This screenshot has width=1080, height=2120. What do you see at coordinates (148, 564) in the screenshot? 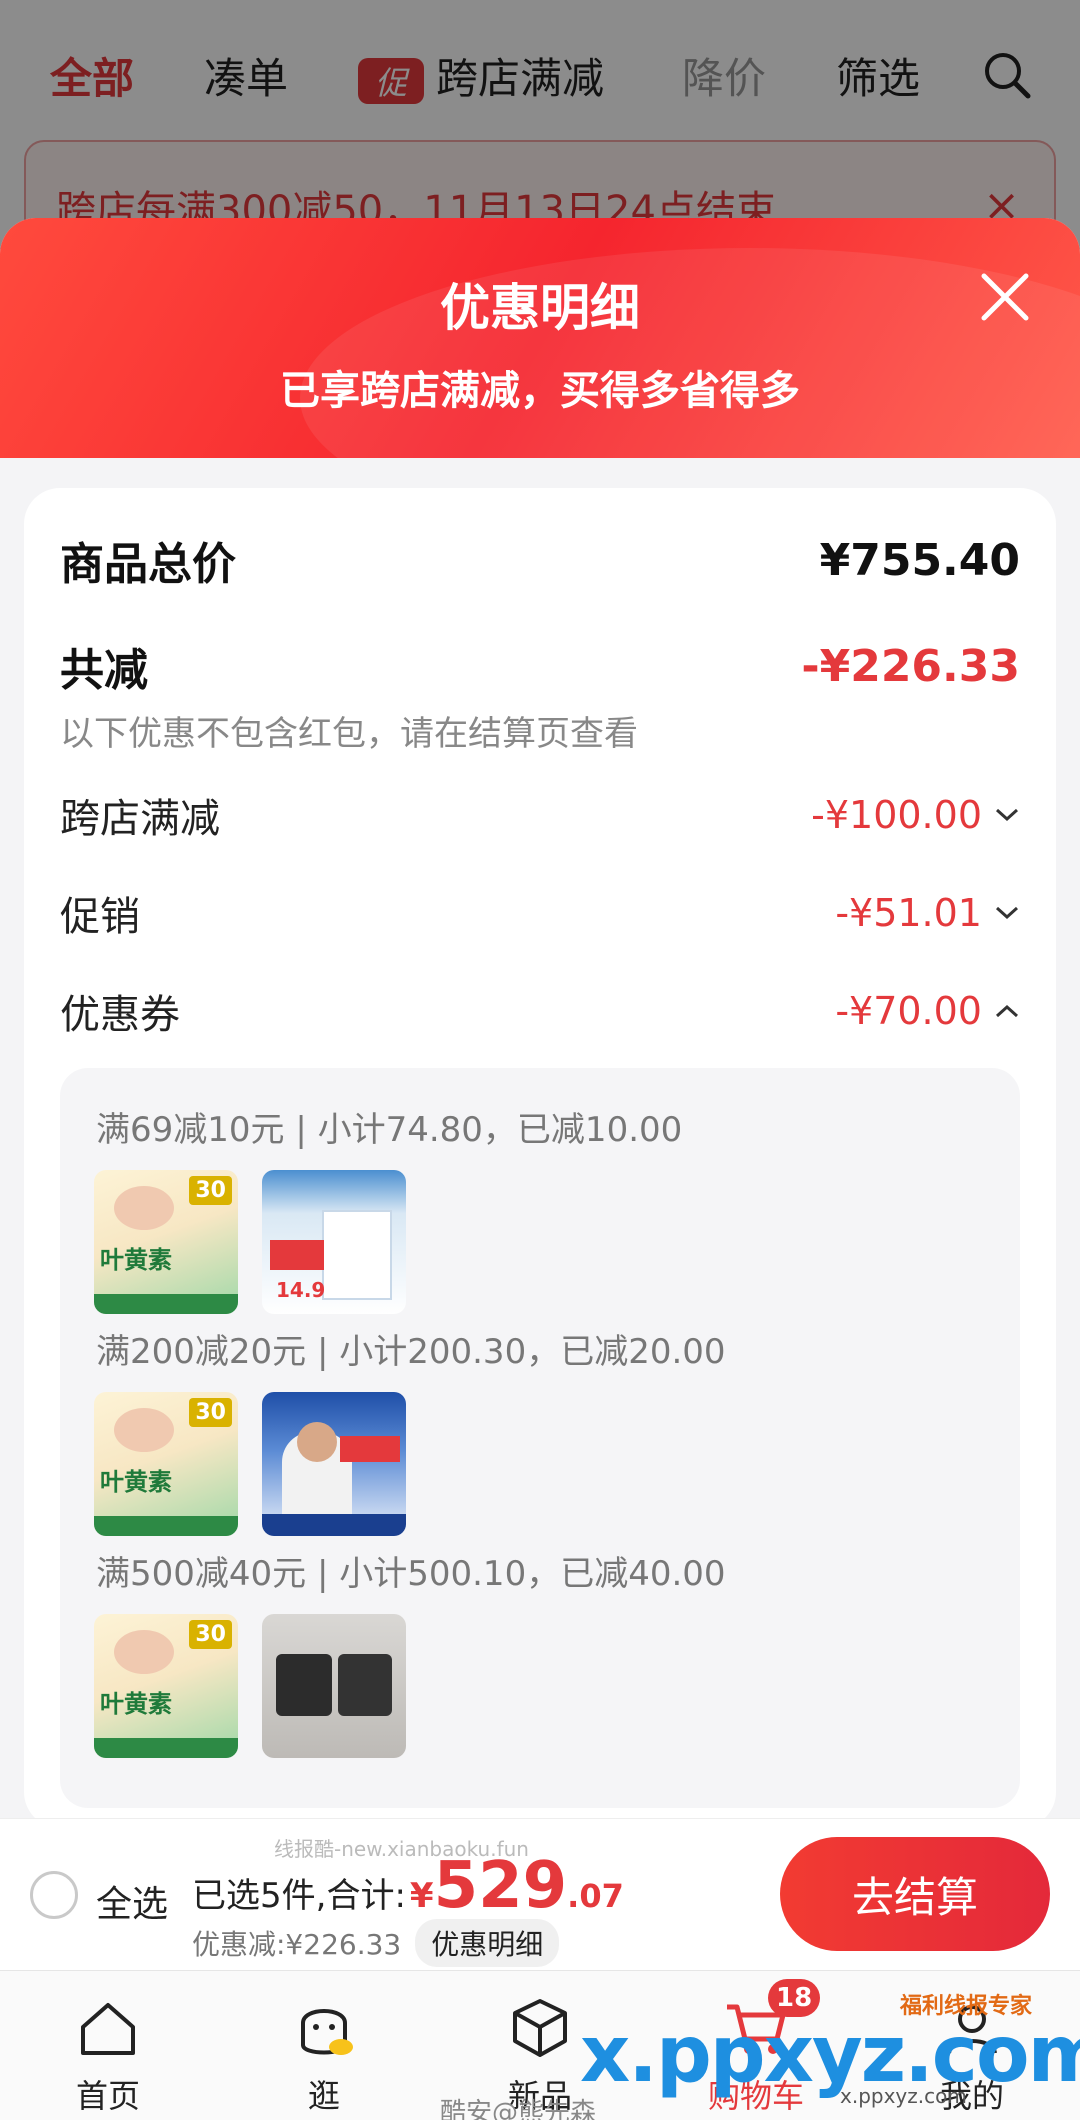
I see `total-price-label: 商品总价` at bounding box center [148, 564].